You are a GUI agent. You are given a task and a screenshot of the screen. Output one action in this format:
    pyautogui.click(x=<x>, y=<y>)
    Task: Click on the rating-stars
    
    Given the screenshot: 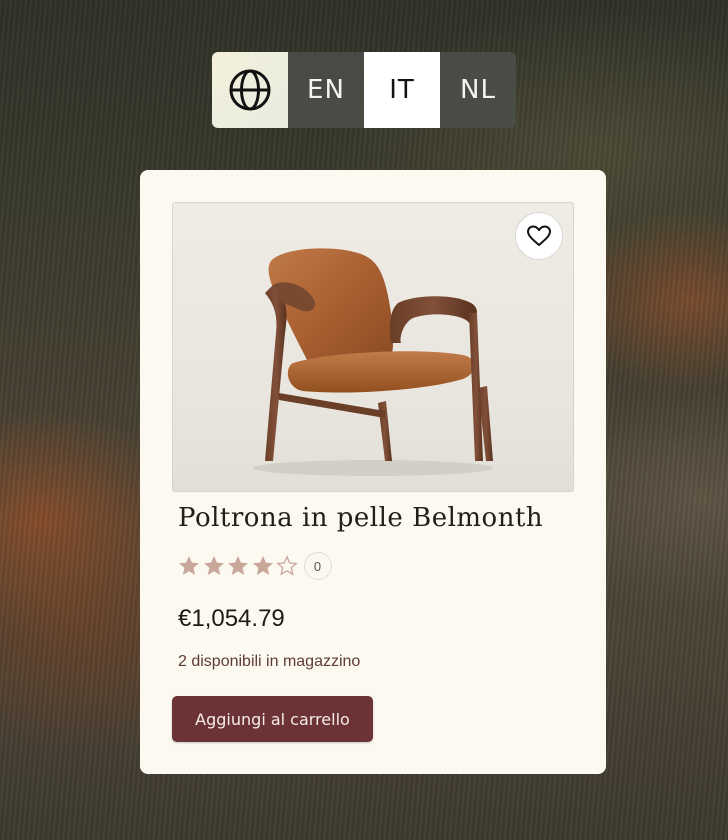 What is the action you would take?
    pyautogui.click(x=238, y=566)
    